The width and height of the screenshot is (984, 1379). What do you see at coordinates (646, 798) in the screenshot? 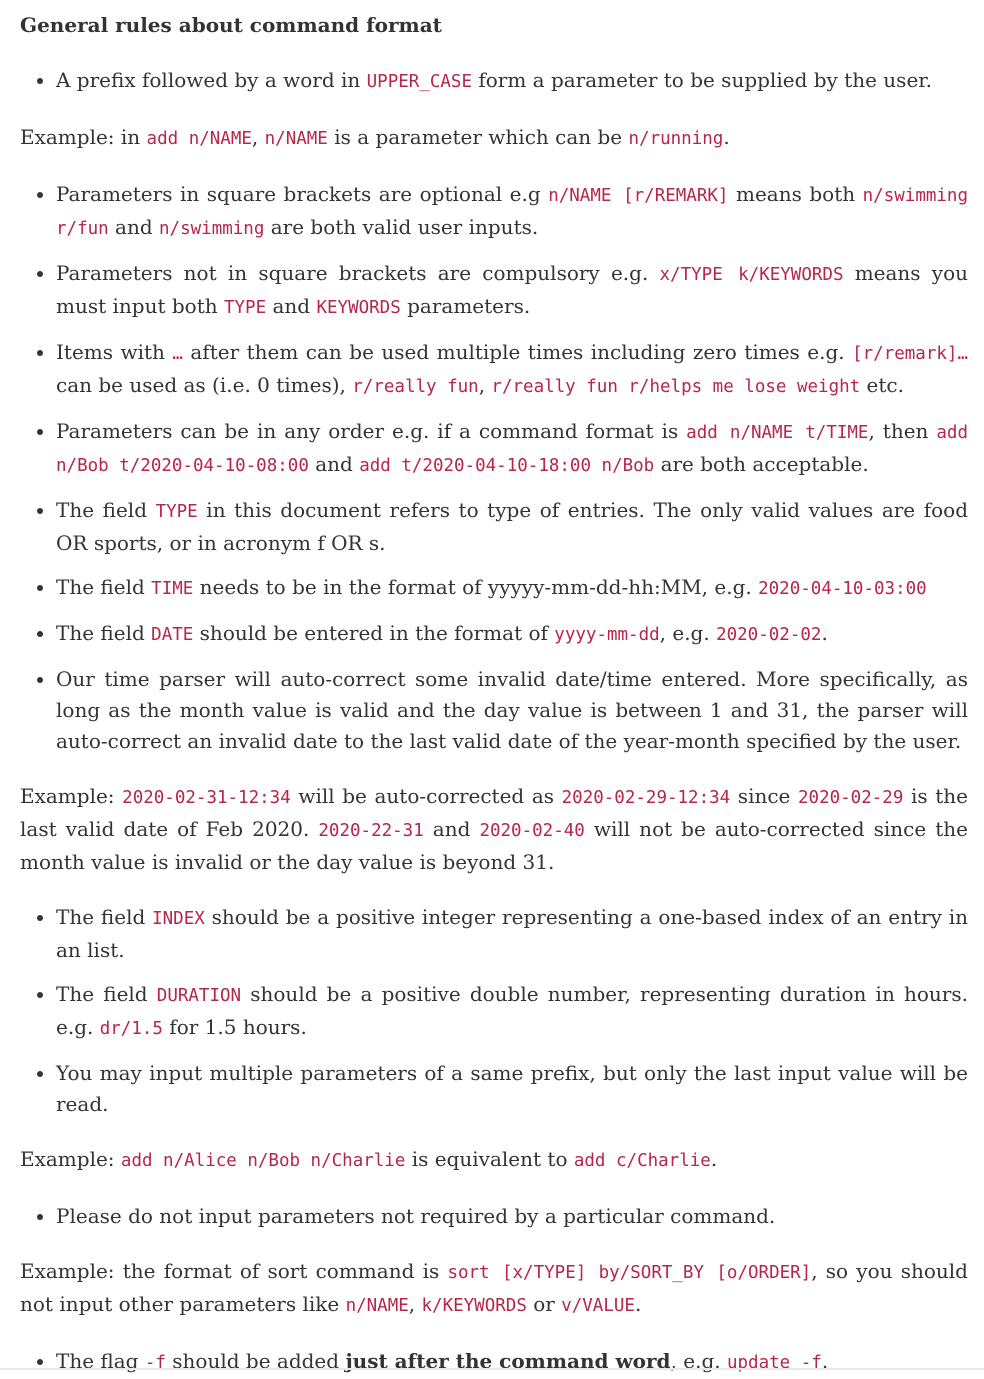
I see `inline-code: 2020-02-29-12:34` at bounding box center [646, 798].